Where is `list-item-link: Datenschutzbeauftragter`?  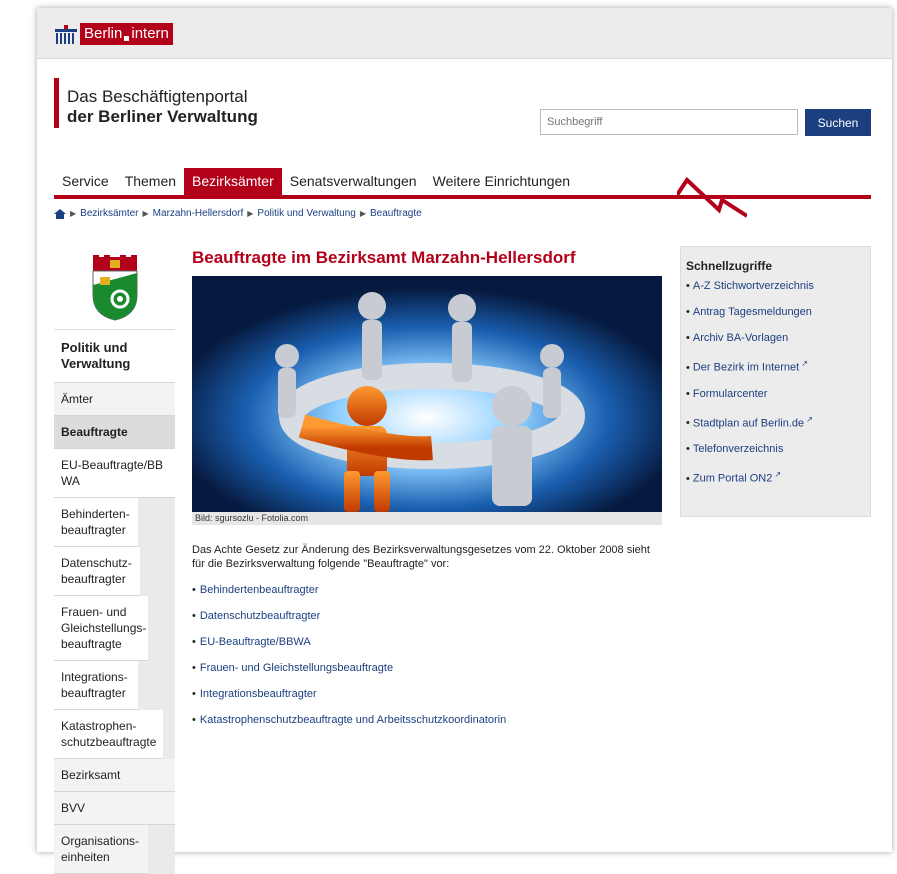
list-item-link: Datenschutzbeauftragter is located at coordinates (260, 616).